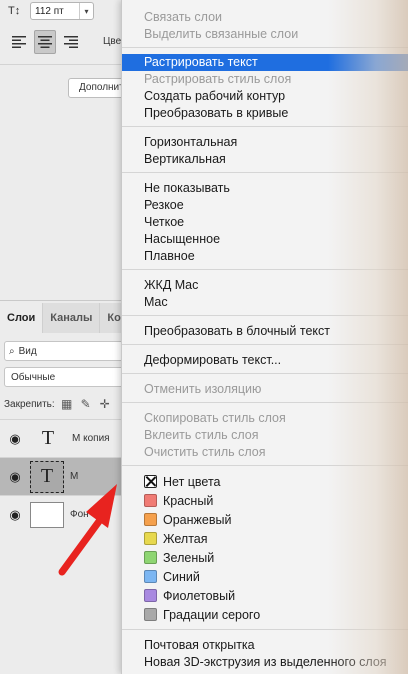  What do you see at coordinates (150, 595) in the screenshot?
I see `violet-swatch-icon` at bounding box center [150, 595].